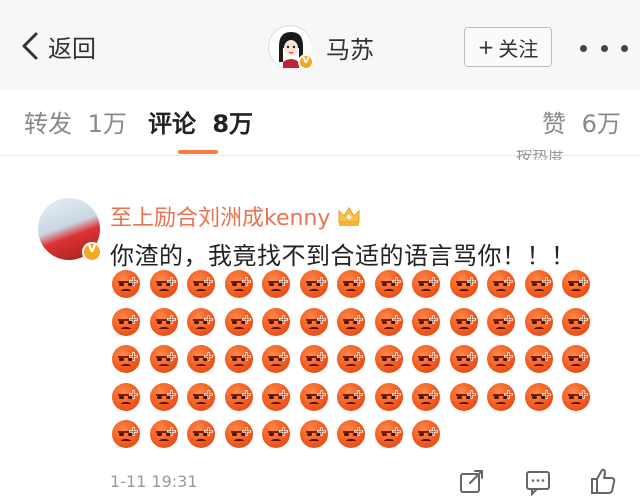 The image size is (640, 496). I want to click on tab-bar: 转发 1万 评论 8万 赞 6万, so click(320, 123).